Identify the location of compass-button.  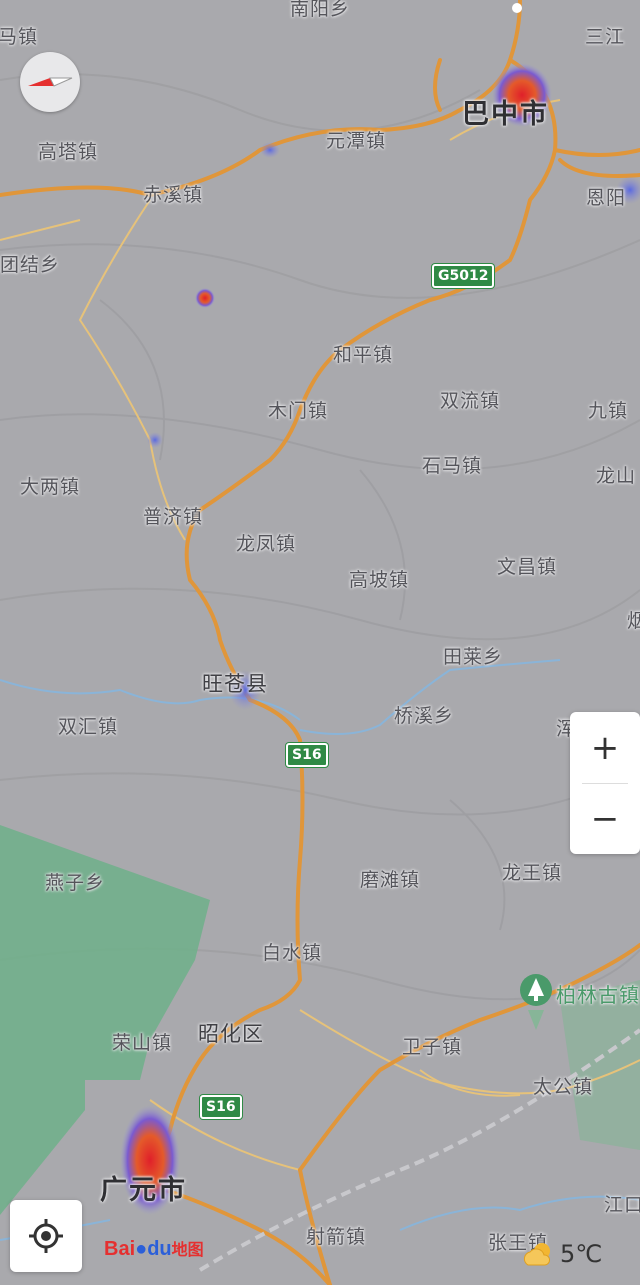
(50, 82).